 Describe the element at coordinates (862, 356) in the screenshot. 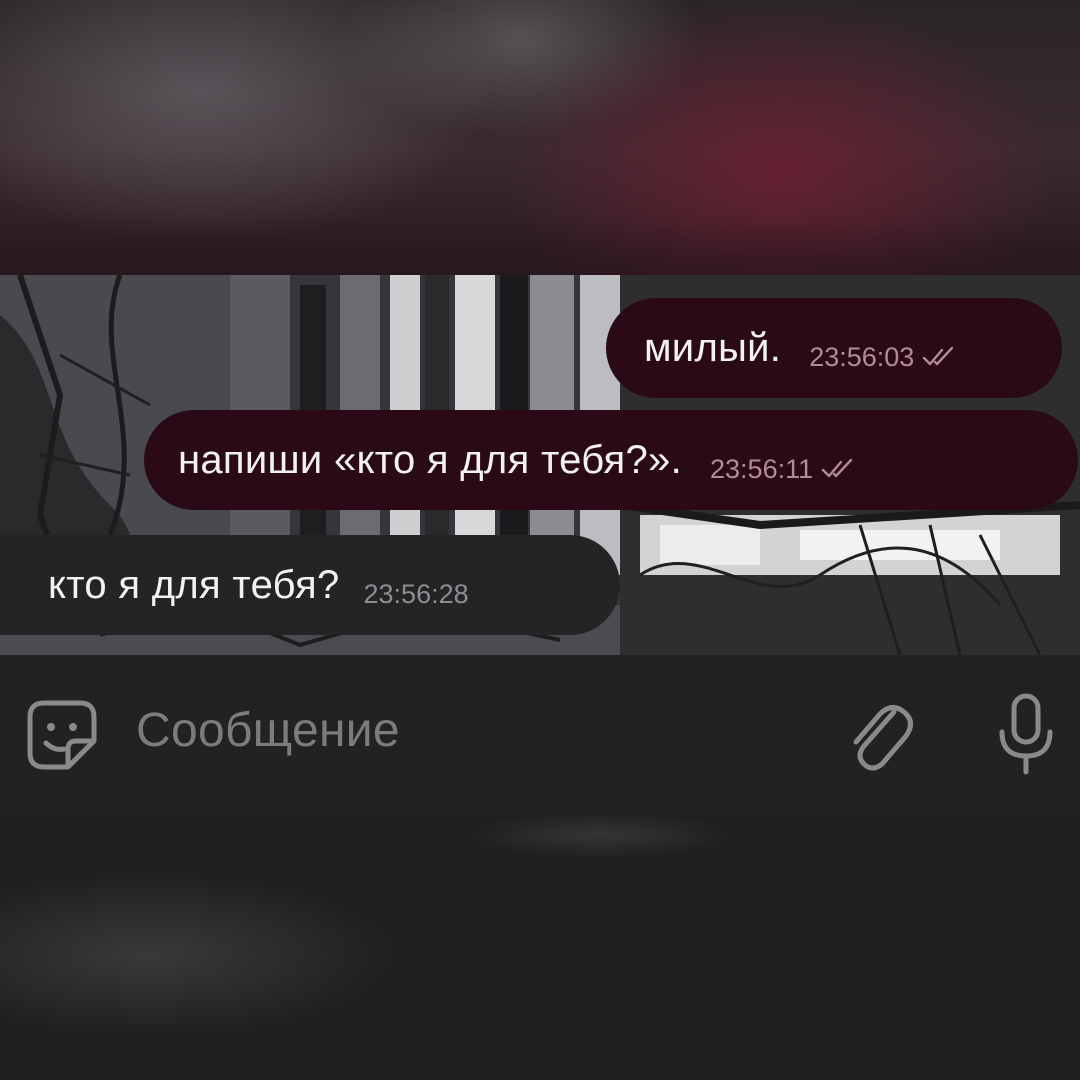

I see `message-time: 23:56:03` at that location.